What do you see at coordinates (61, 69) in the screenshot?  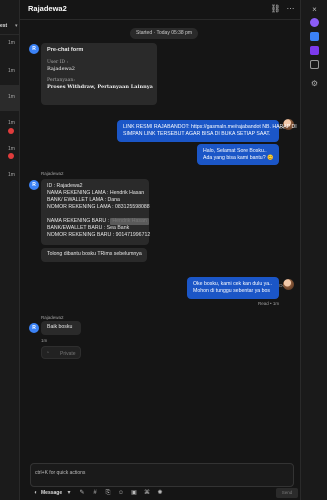 I see `user-id-value: Rajadewa2` at bounding box center [61, 69].